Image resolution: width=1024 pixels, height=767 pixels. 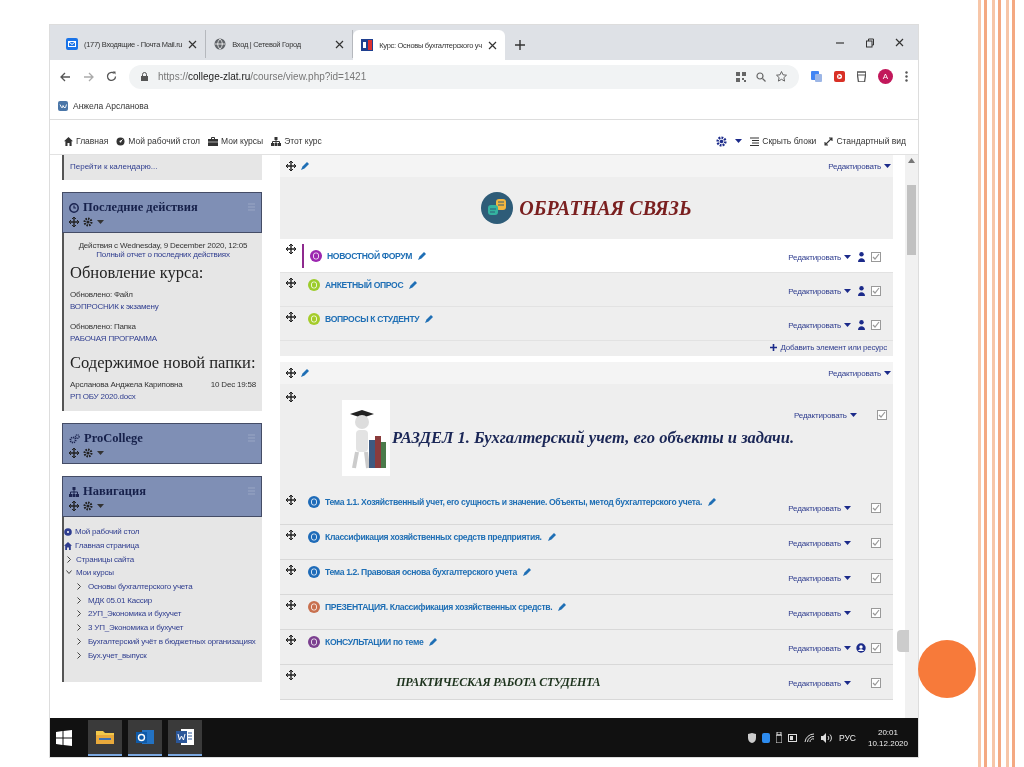 What do you see at coordinates (236, 141) in the screenshot?
I see `nav-link: Мои курсы` at bounding box center [236, 141].